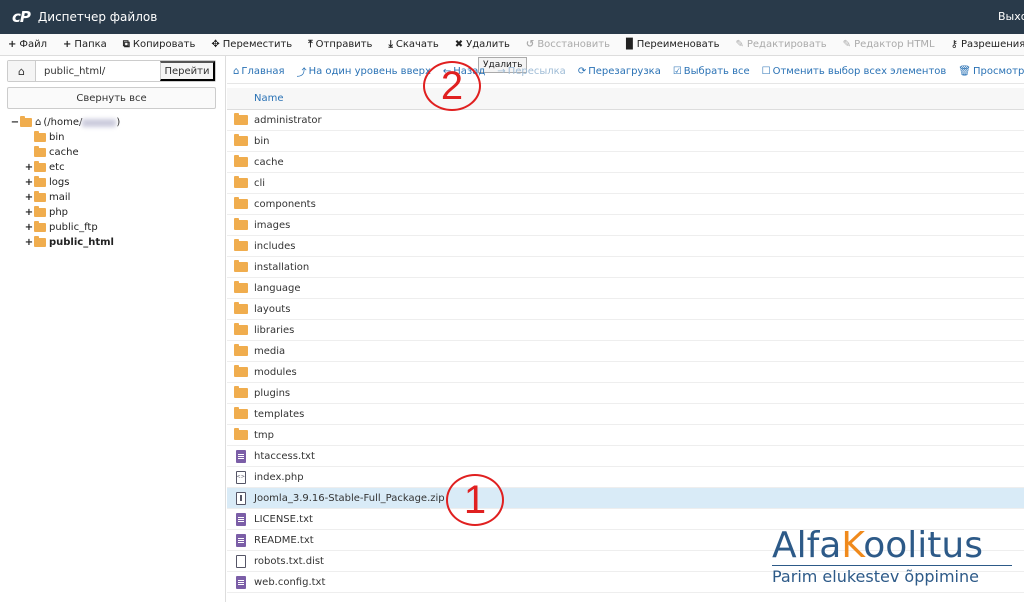  What do you see at coordinates (240, 561) in the screenshot?
I see `blank-file-icon` at bounding box center [240, 561].